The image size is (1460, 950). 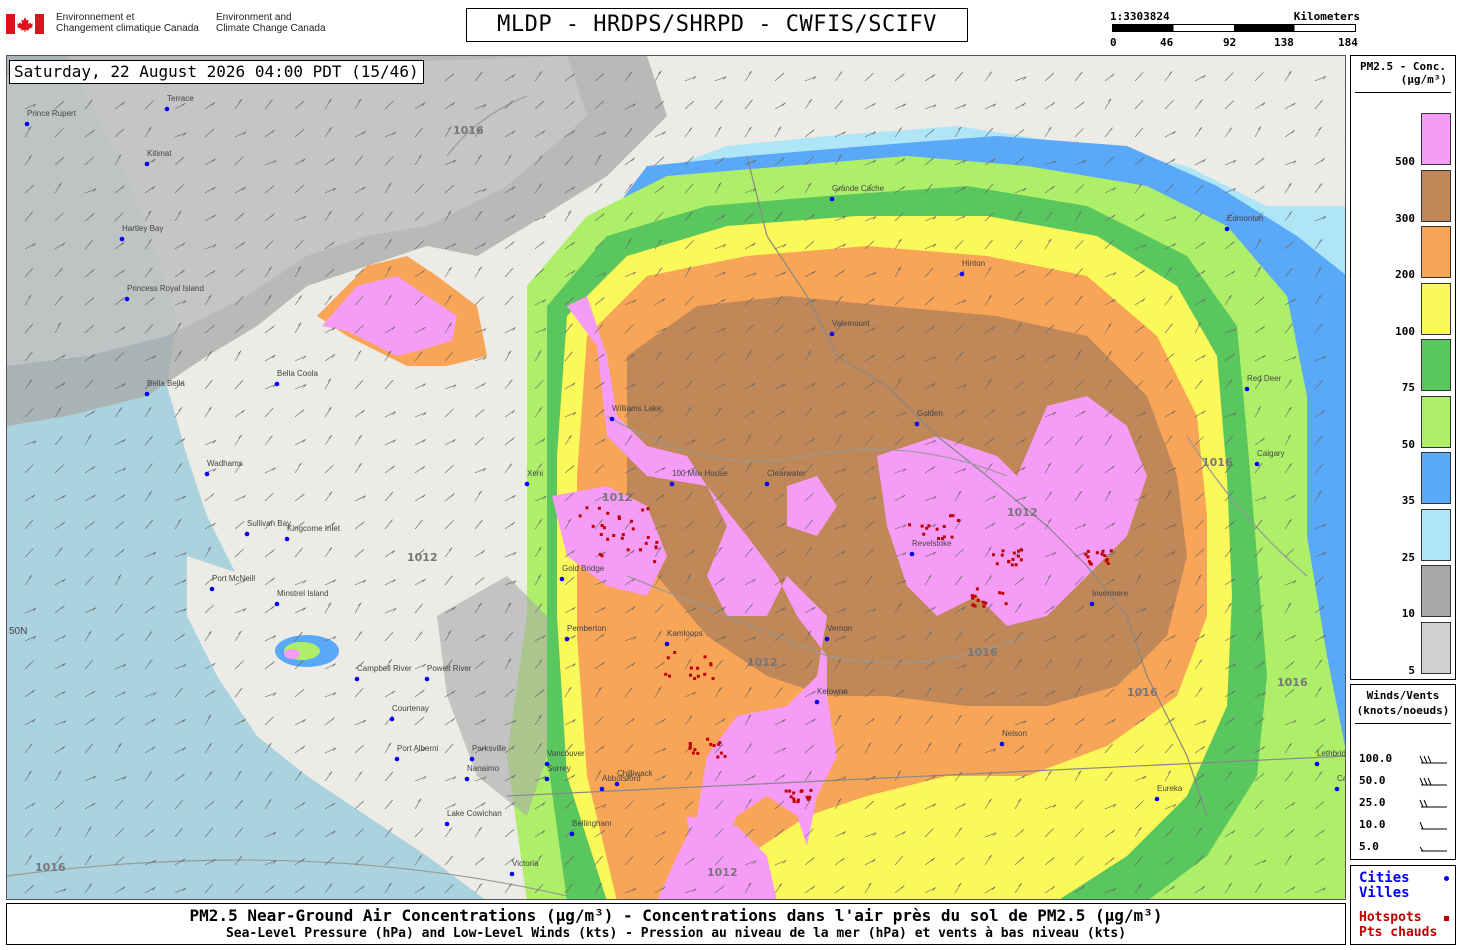 I want to click on wind-speed-label: 50.0, so click(x=1372, y=780).